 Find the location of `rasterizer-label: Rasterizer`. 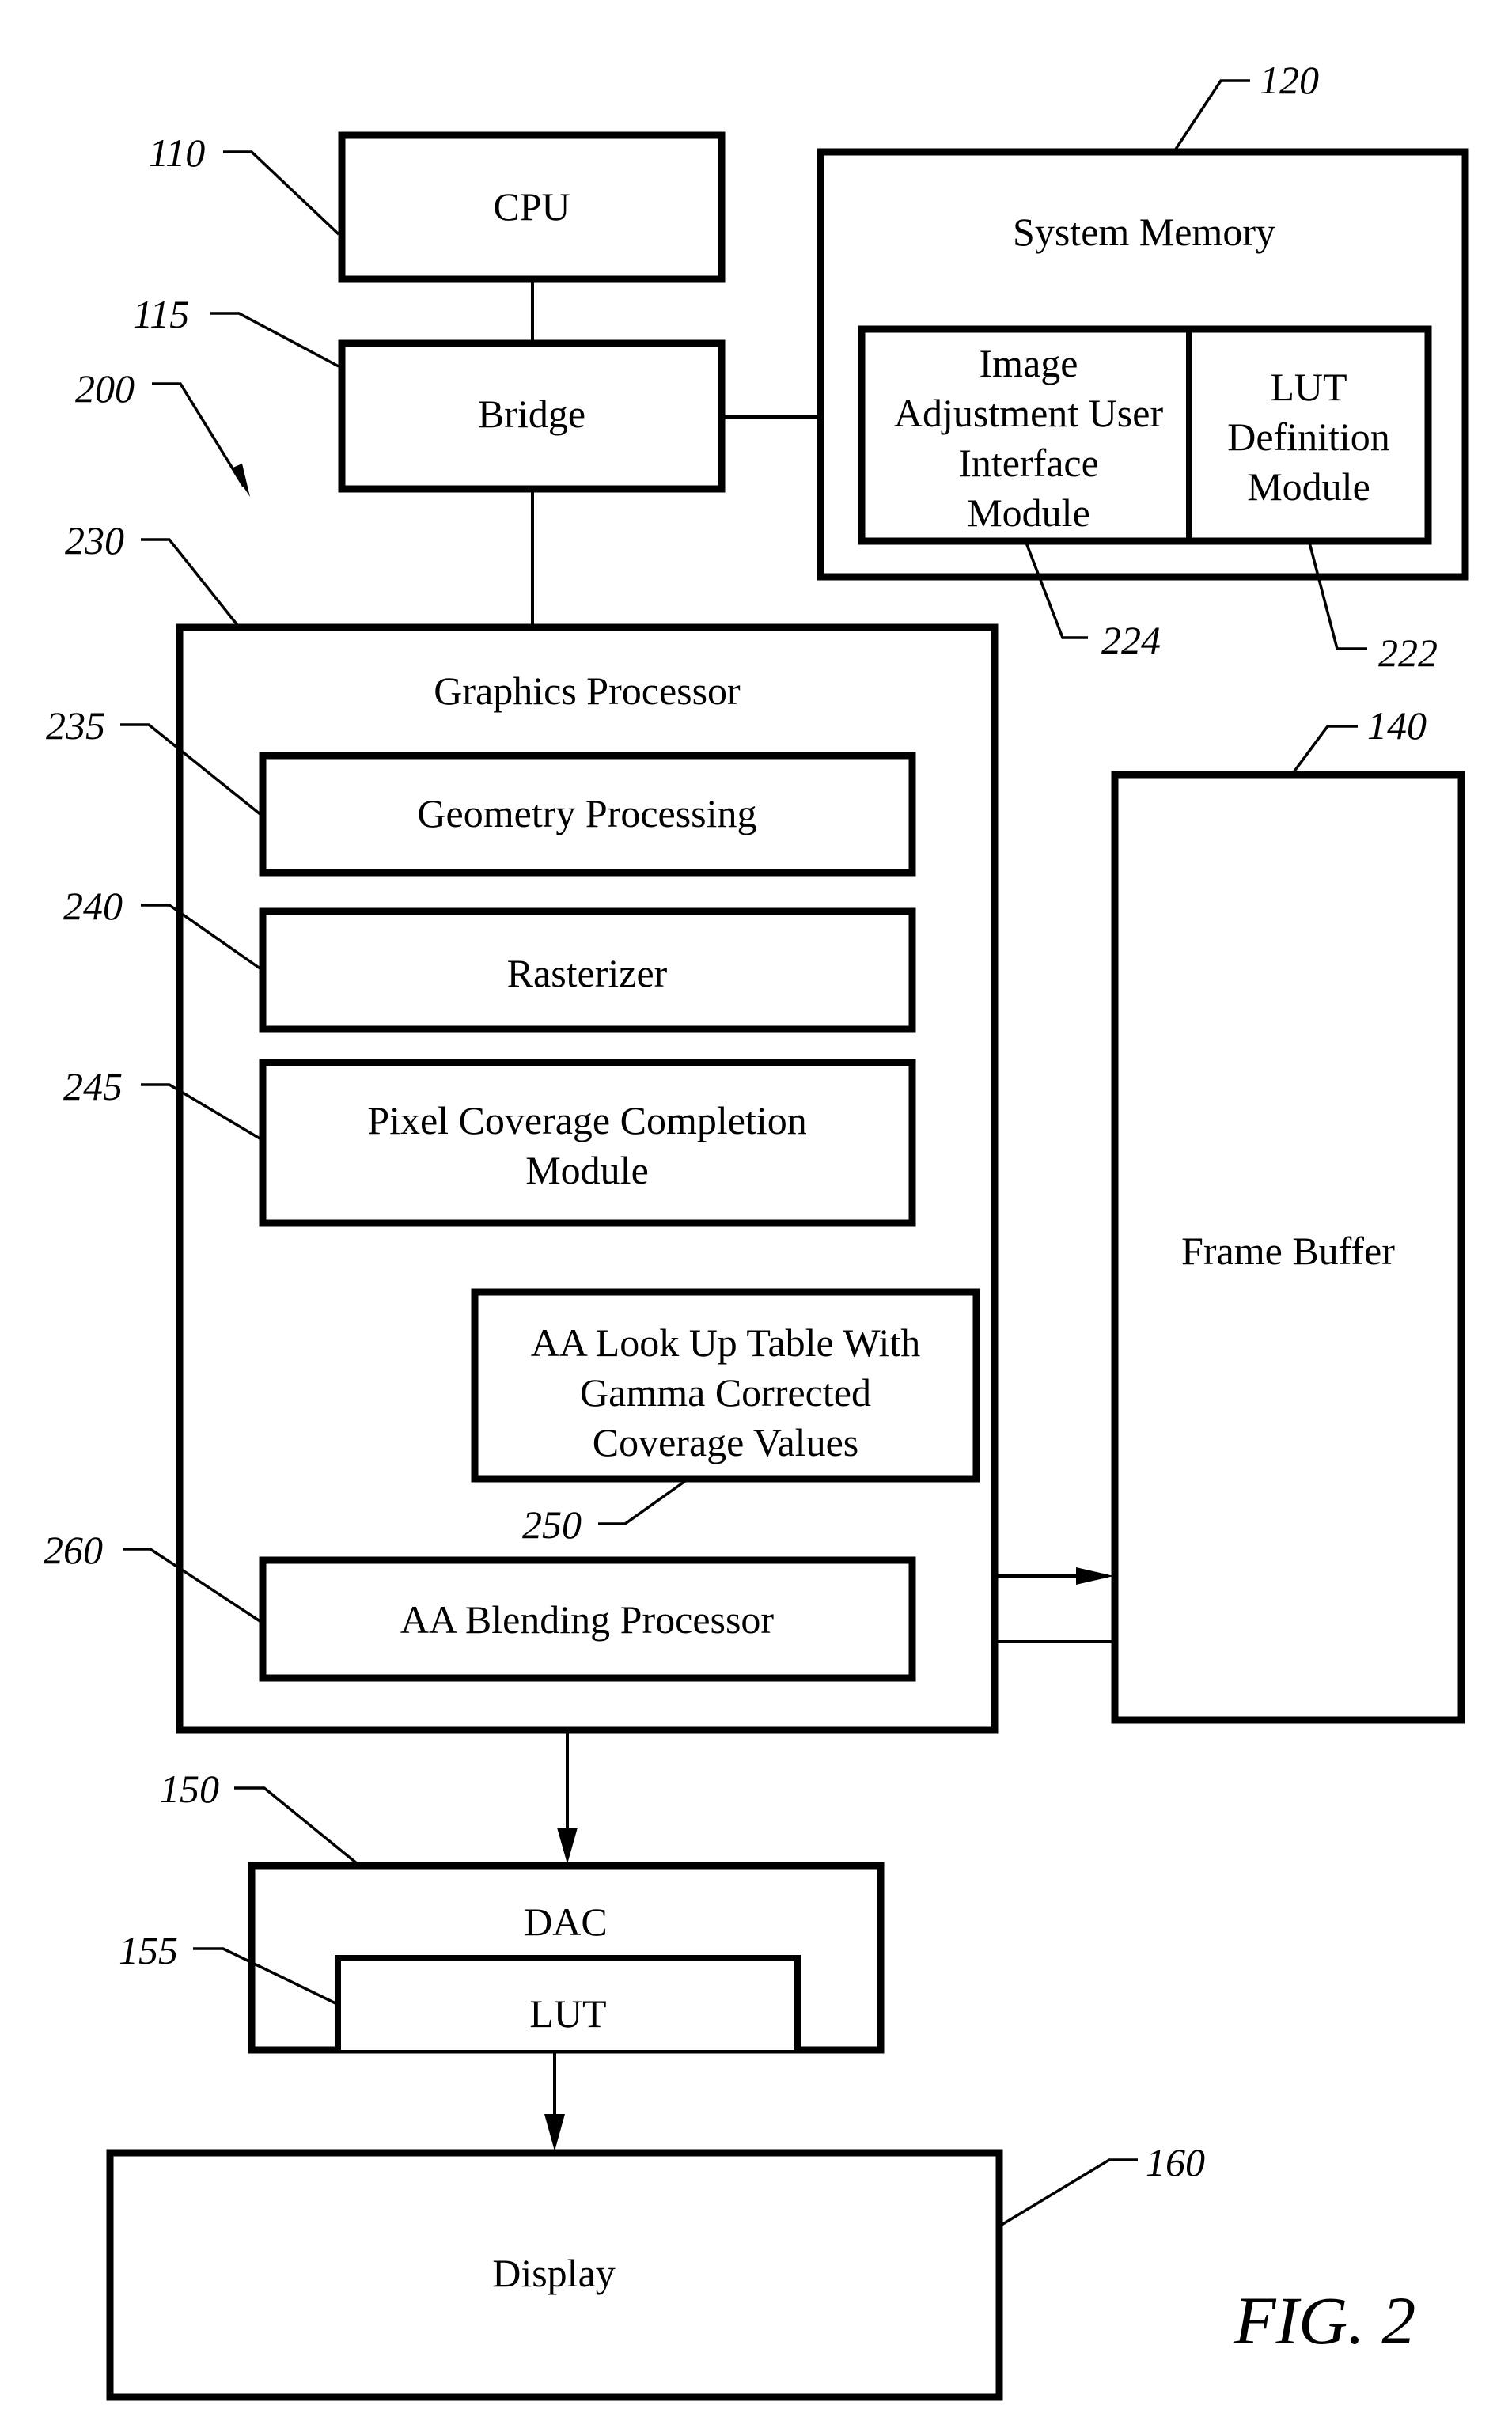

rasterizer-label: Rasterizer is located at coordinates (587, 973).